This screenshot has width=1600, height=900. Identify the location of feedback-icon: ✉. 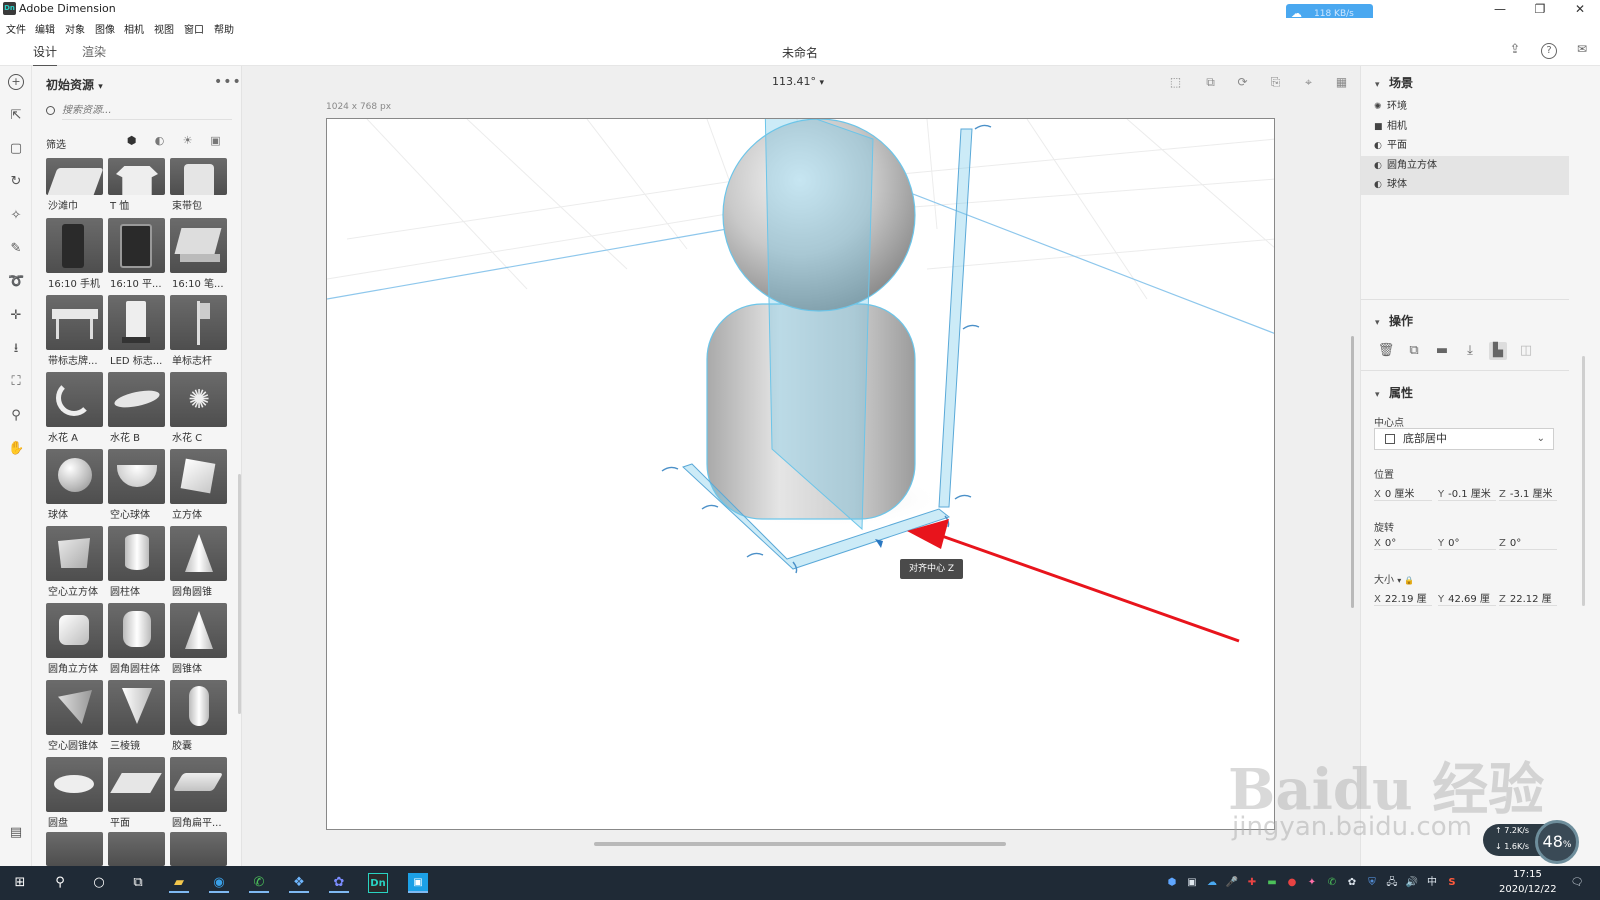
(1582, 51).